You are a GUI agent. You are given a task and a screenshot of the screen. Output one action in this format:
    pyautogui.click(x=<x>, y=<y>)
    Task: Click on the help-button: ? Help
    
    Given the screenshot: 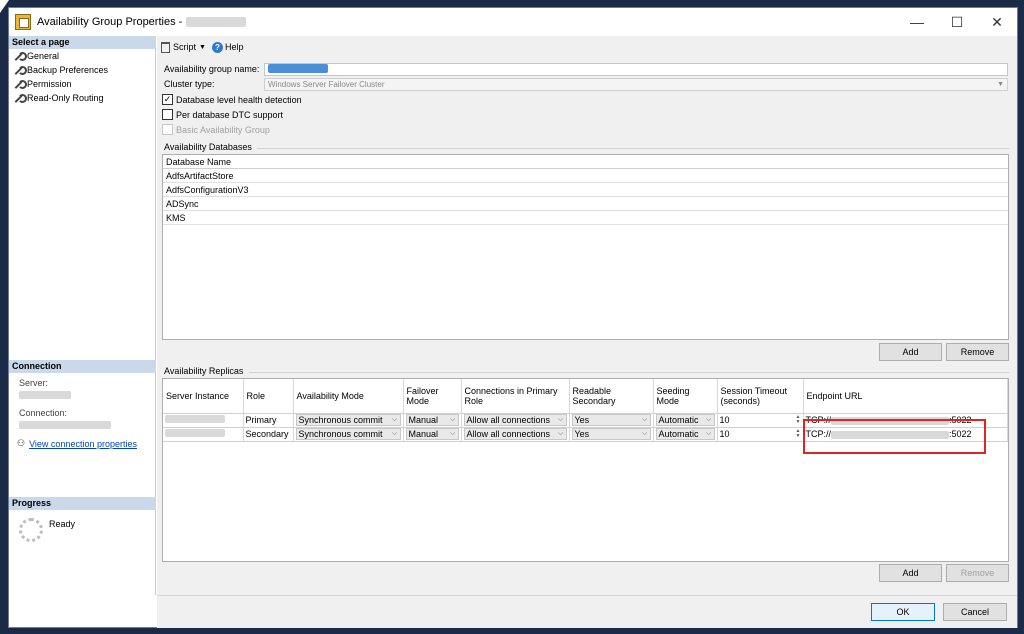 What is the action you would take?
    pyautogui.click(x=227, y=47)
    